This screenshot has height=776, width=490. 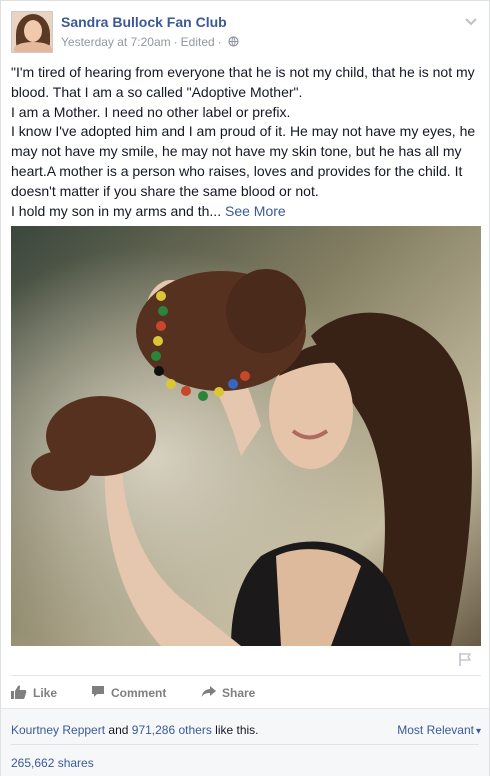 What do you see at coordinates (198, 42) in the screenshot?
I see `edited-label: Edited` at bounding box center [198, 42].